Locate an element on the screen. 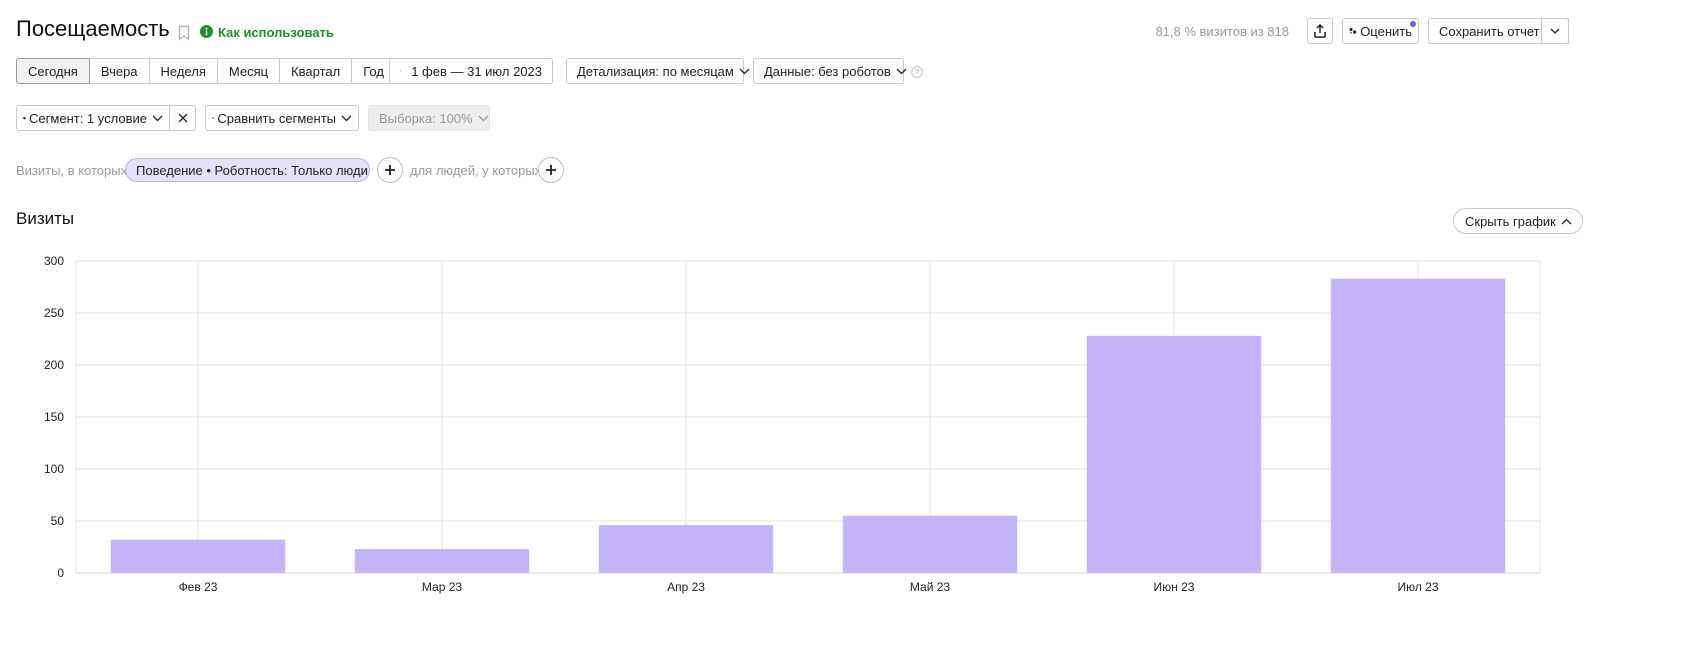 This screenshot has height=667, width=1694. period-quarter: Квартал is located at coordinates (316, 71).